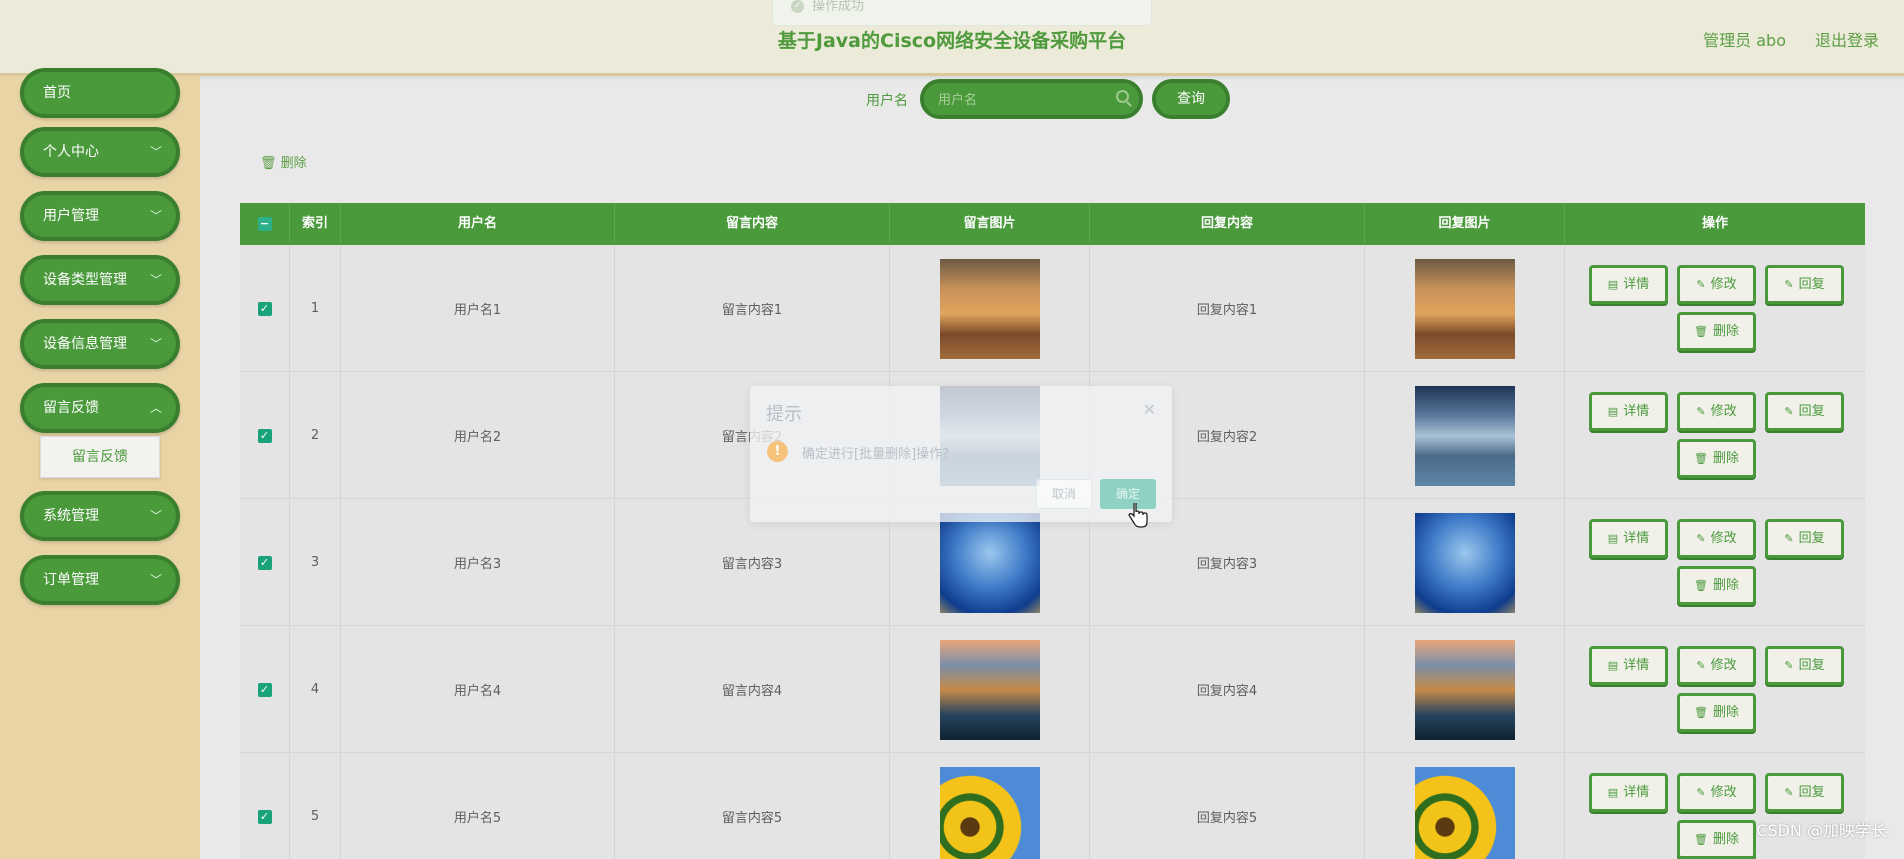 This screenshot has width=1904, height=859. Describe the element at coordinates (752, 224) in the screenshot. I see `column-header: 留言内容` at that location.